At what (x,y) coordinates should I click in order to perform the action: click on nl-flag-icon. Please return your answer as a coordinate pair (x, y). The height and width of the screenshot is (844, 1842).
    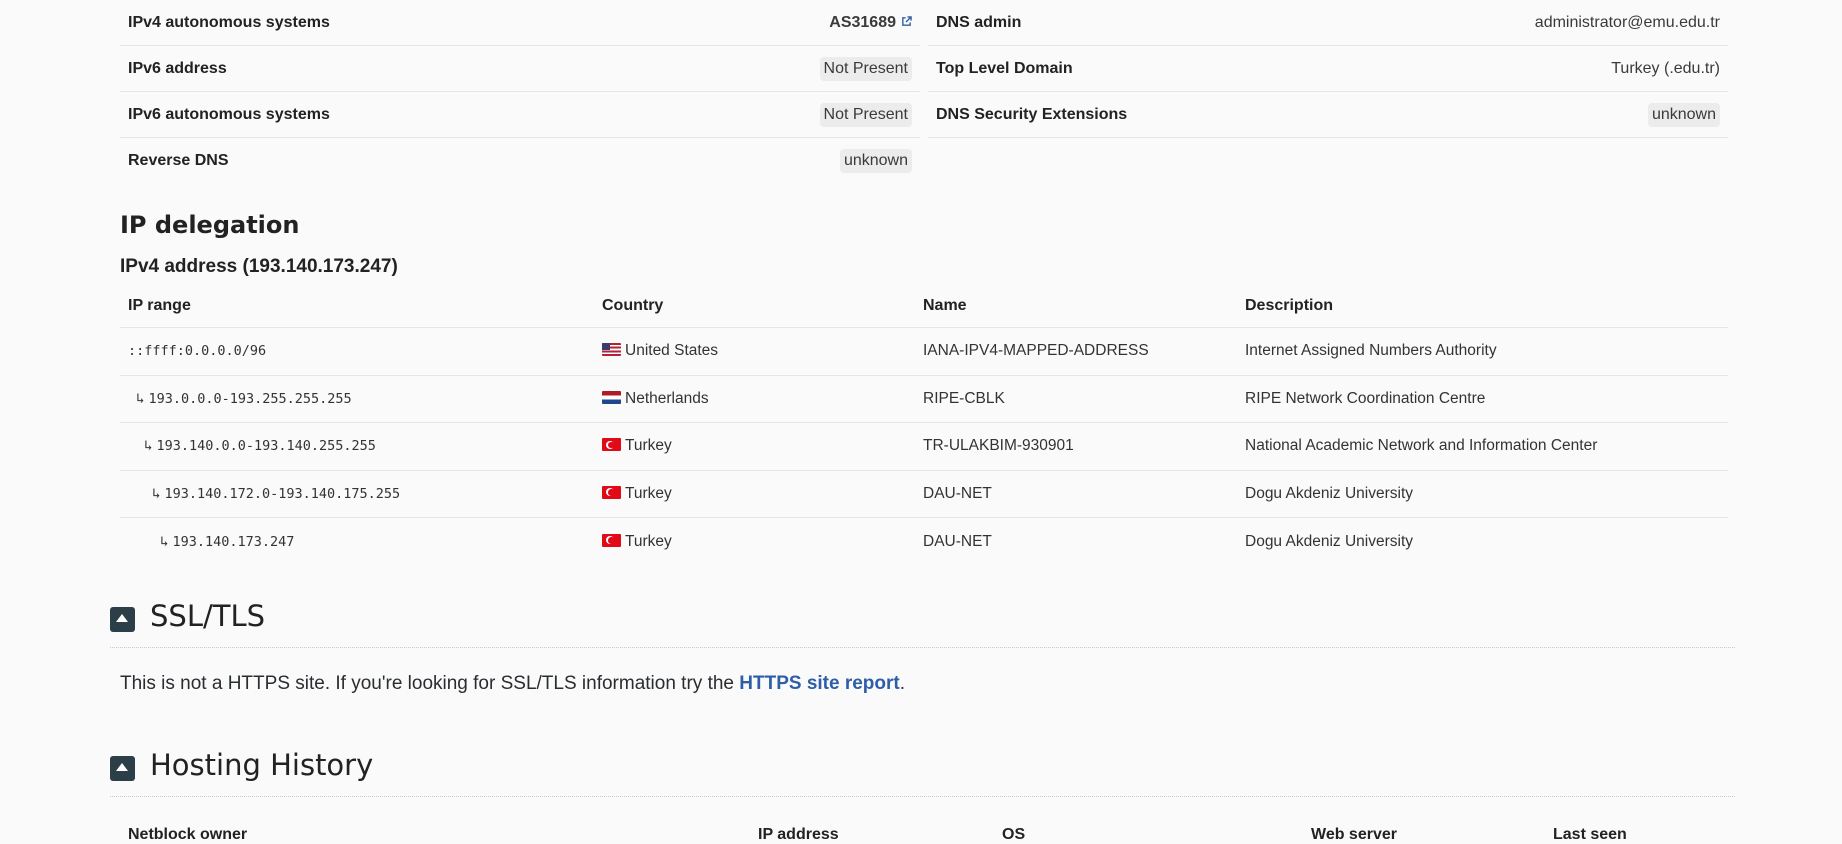
    Looking at the image, I should click on (611, 397).